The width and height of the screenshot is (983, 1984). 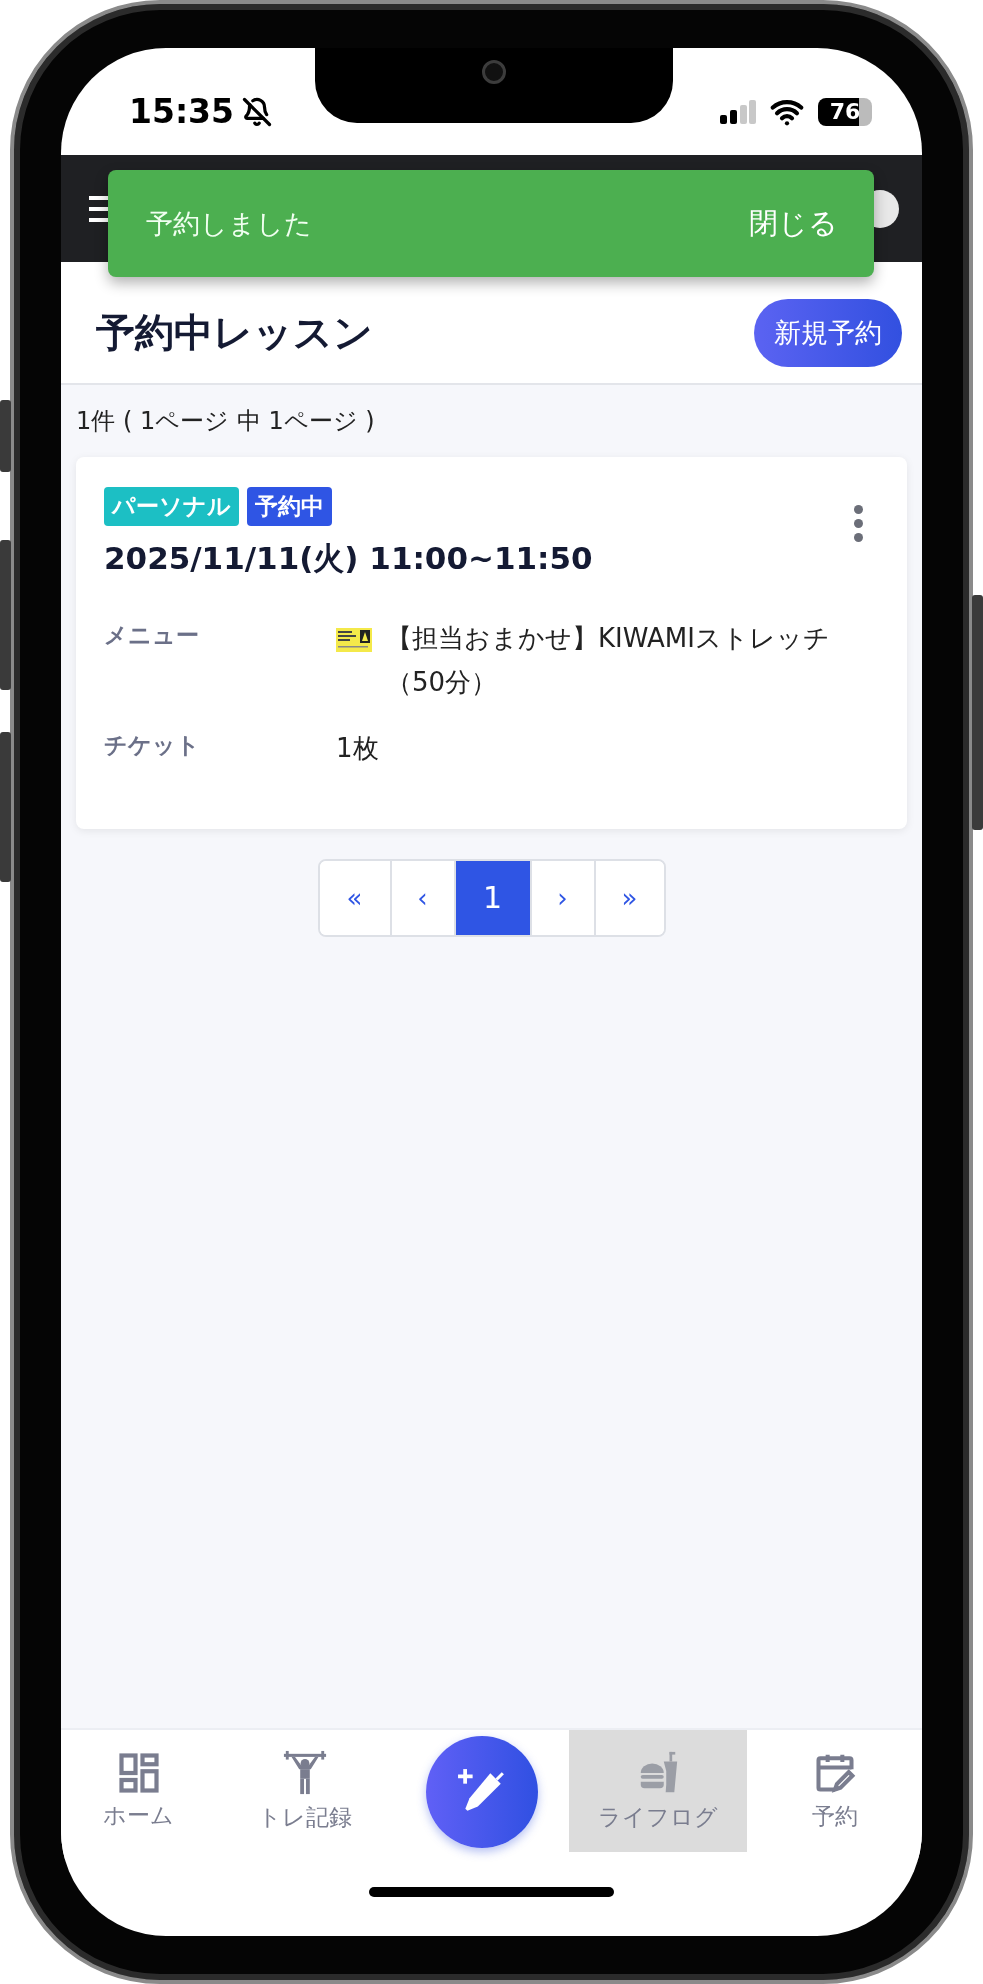 I want to click on page-button: 1, so click(x=491, y=897).